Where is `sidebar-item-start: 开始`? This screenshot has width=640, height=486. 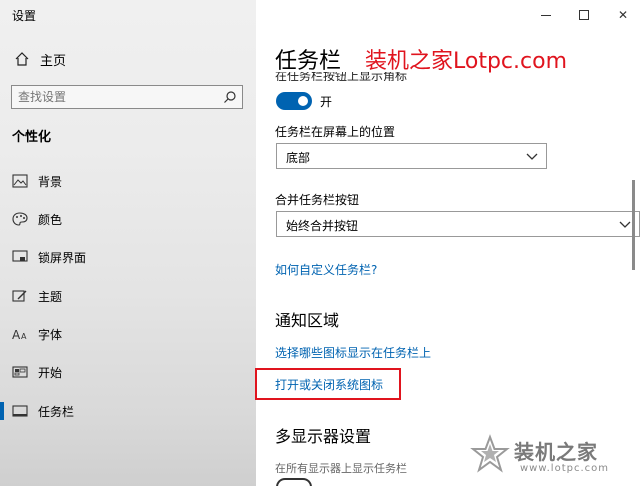
sidebar-item-start: 开始 is located at coordinates (128, 372).